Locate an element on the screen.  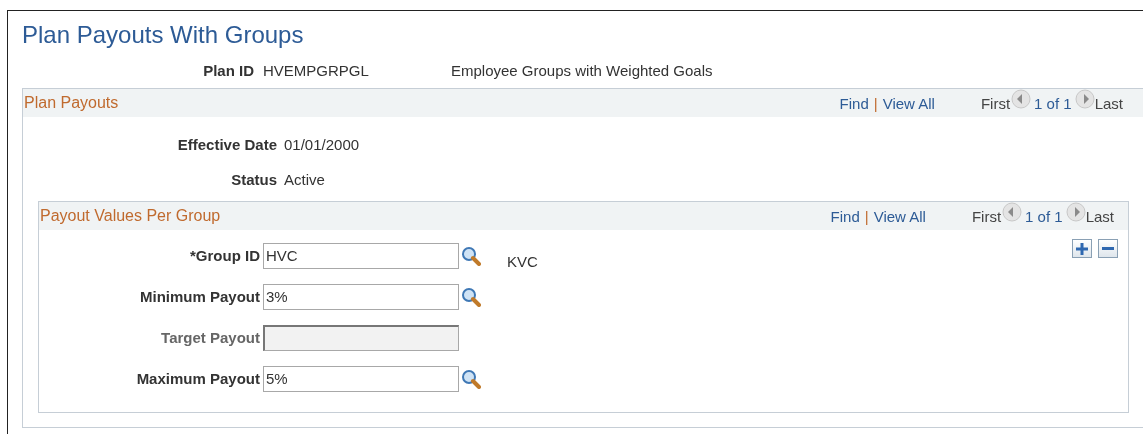
field-value: Active is located at coordinates (304, 179).